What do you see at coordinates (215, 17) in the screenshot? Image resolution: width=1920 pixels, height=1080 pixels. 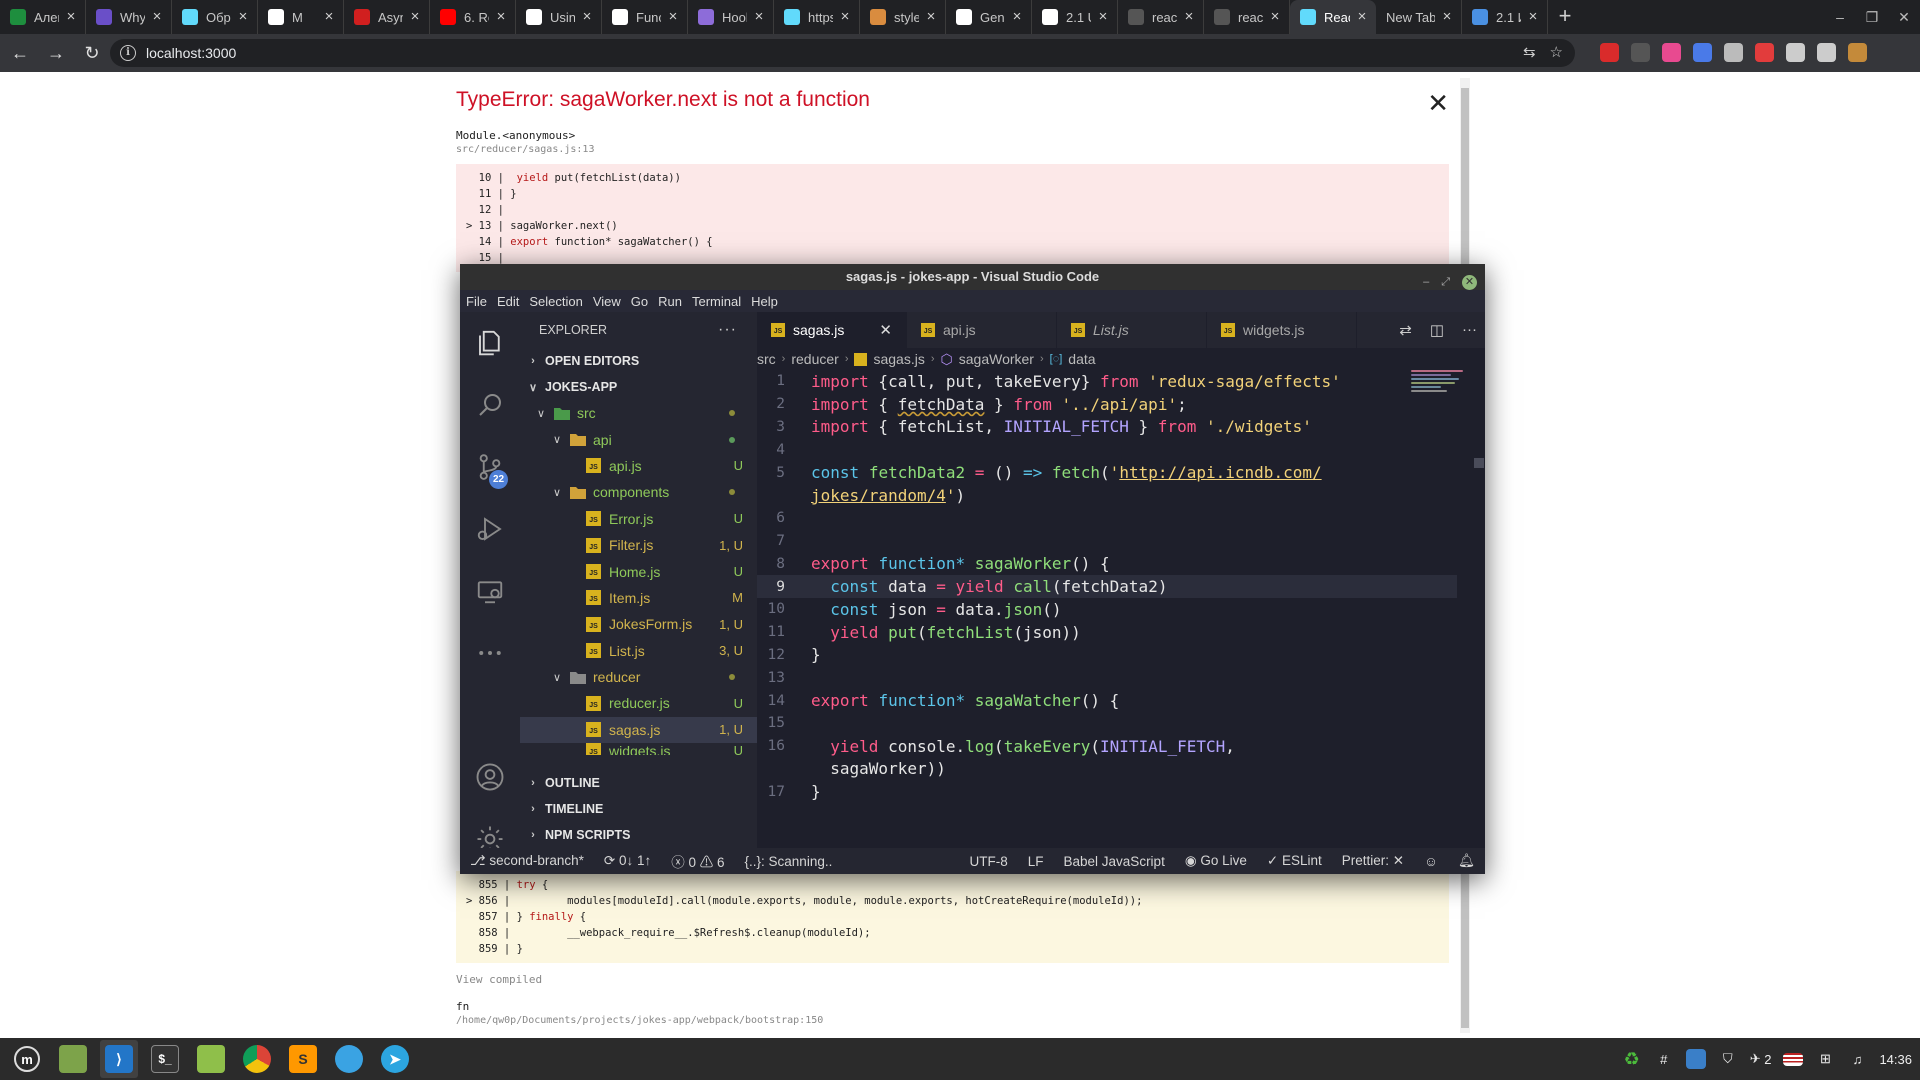 I see `browser-tab: Обра×` at bounding box center [215, 17].